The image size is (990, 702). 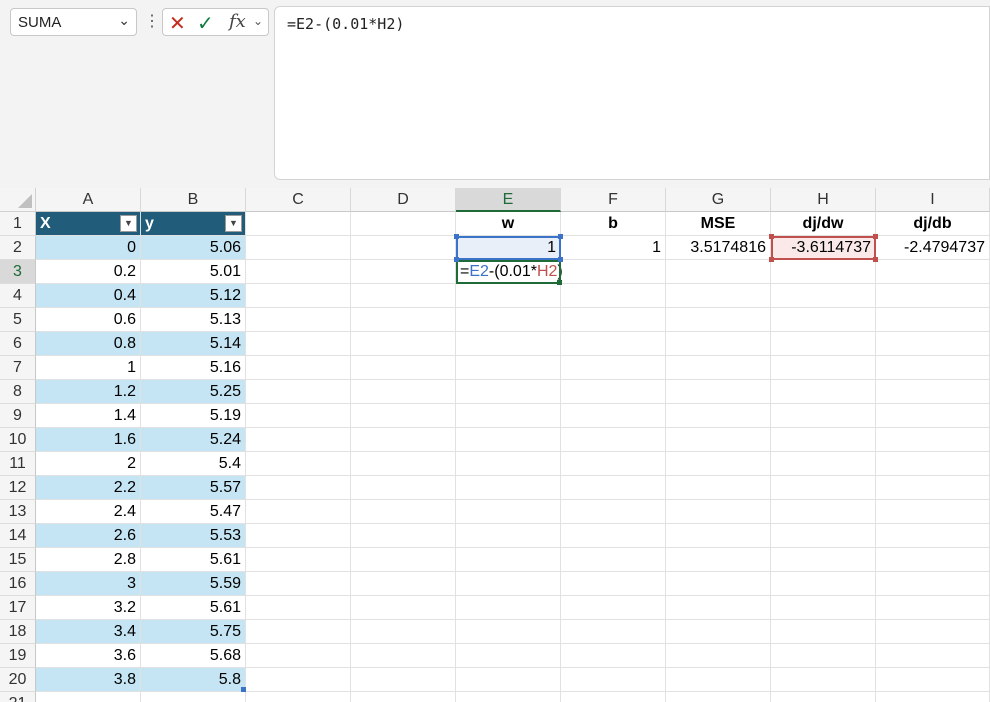 I want to click on row-header-3: 3, so click(x=18, y=272).